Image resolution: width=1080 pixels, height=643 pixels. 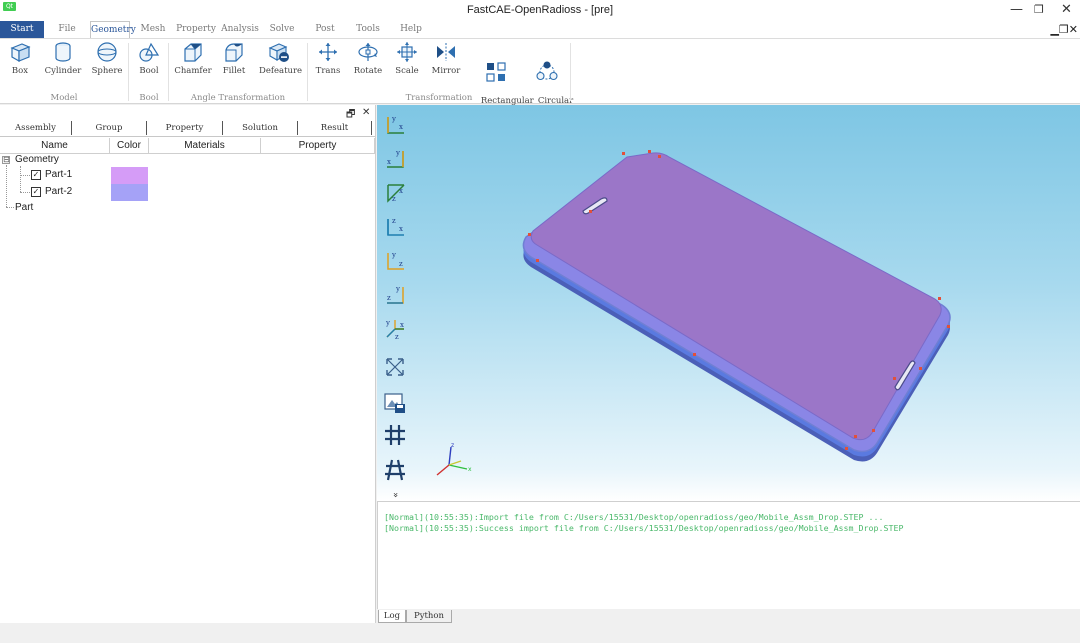 What do you see at coordinates (395, 367) in the screenshot?
I see `fit-view-icon` at bounding box center [395, 367].